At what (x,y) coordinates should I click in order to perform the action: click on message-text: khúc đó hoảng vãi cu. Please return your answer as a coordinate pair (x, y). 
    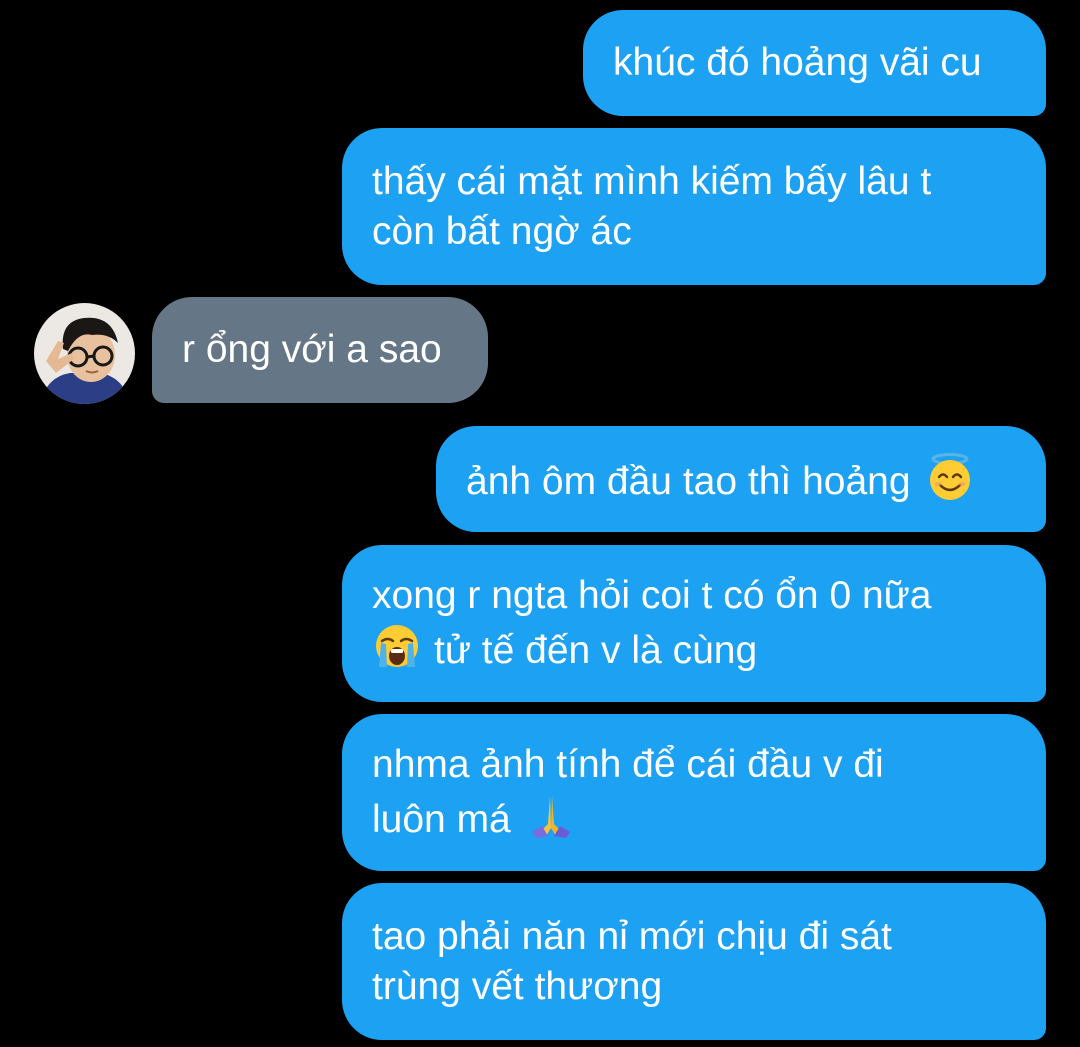
    Looking at the image, I should click on (797, 62).